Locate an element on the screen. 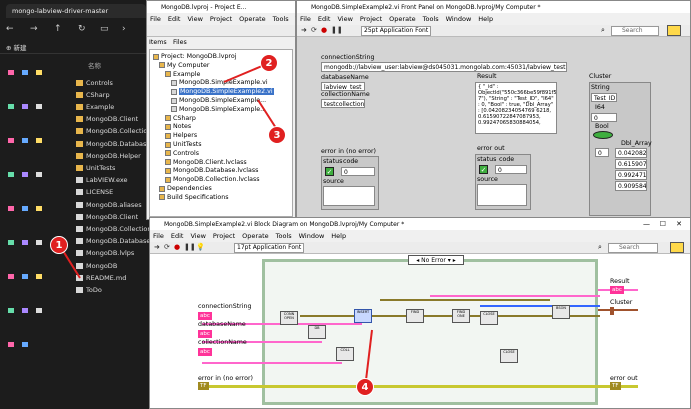 The height and width of the screenshot is (409, 691). badge-4-label: 4 is located at coordinates (365, 387).